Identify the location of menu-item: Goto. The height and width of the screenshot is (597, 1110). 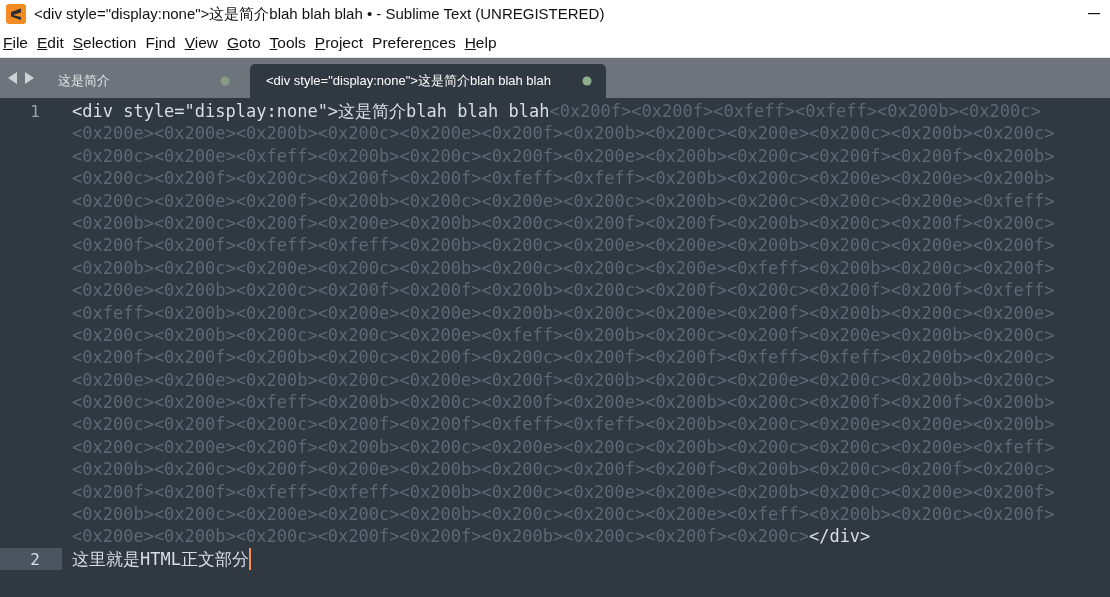
(247, 42).